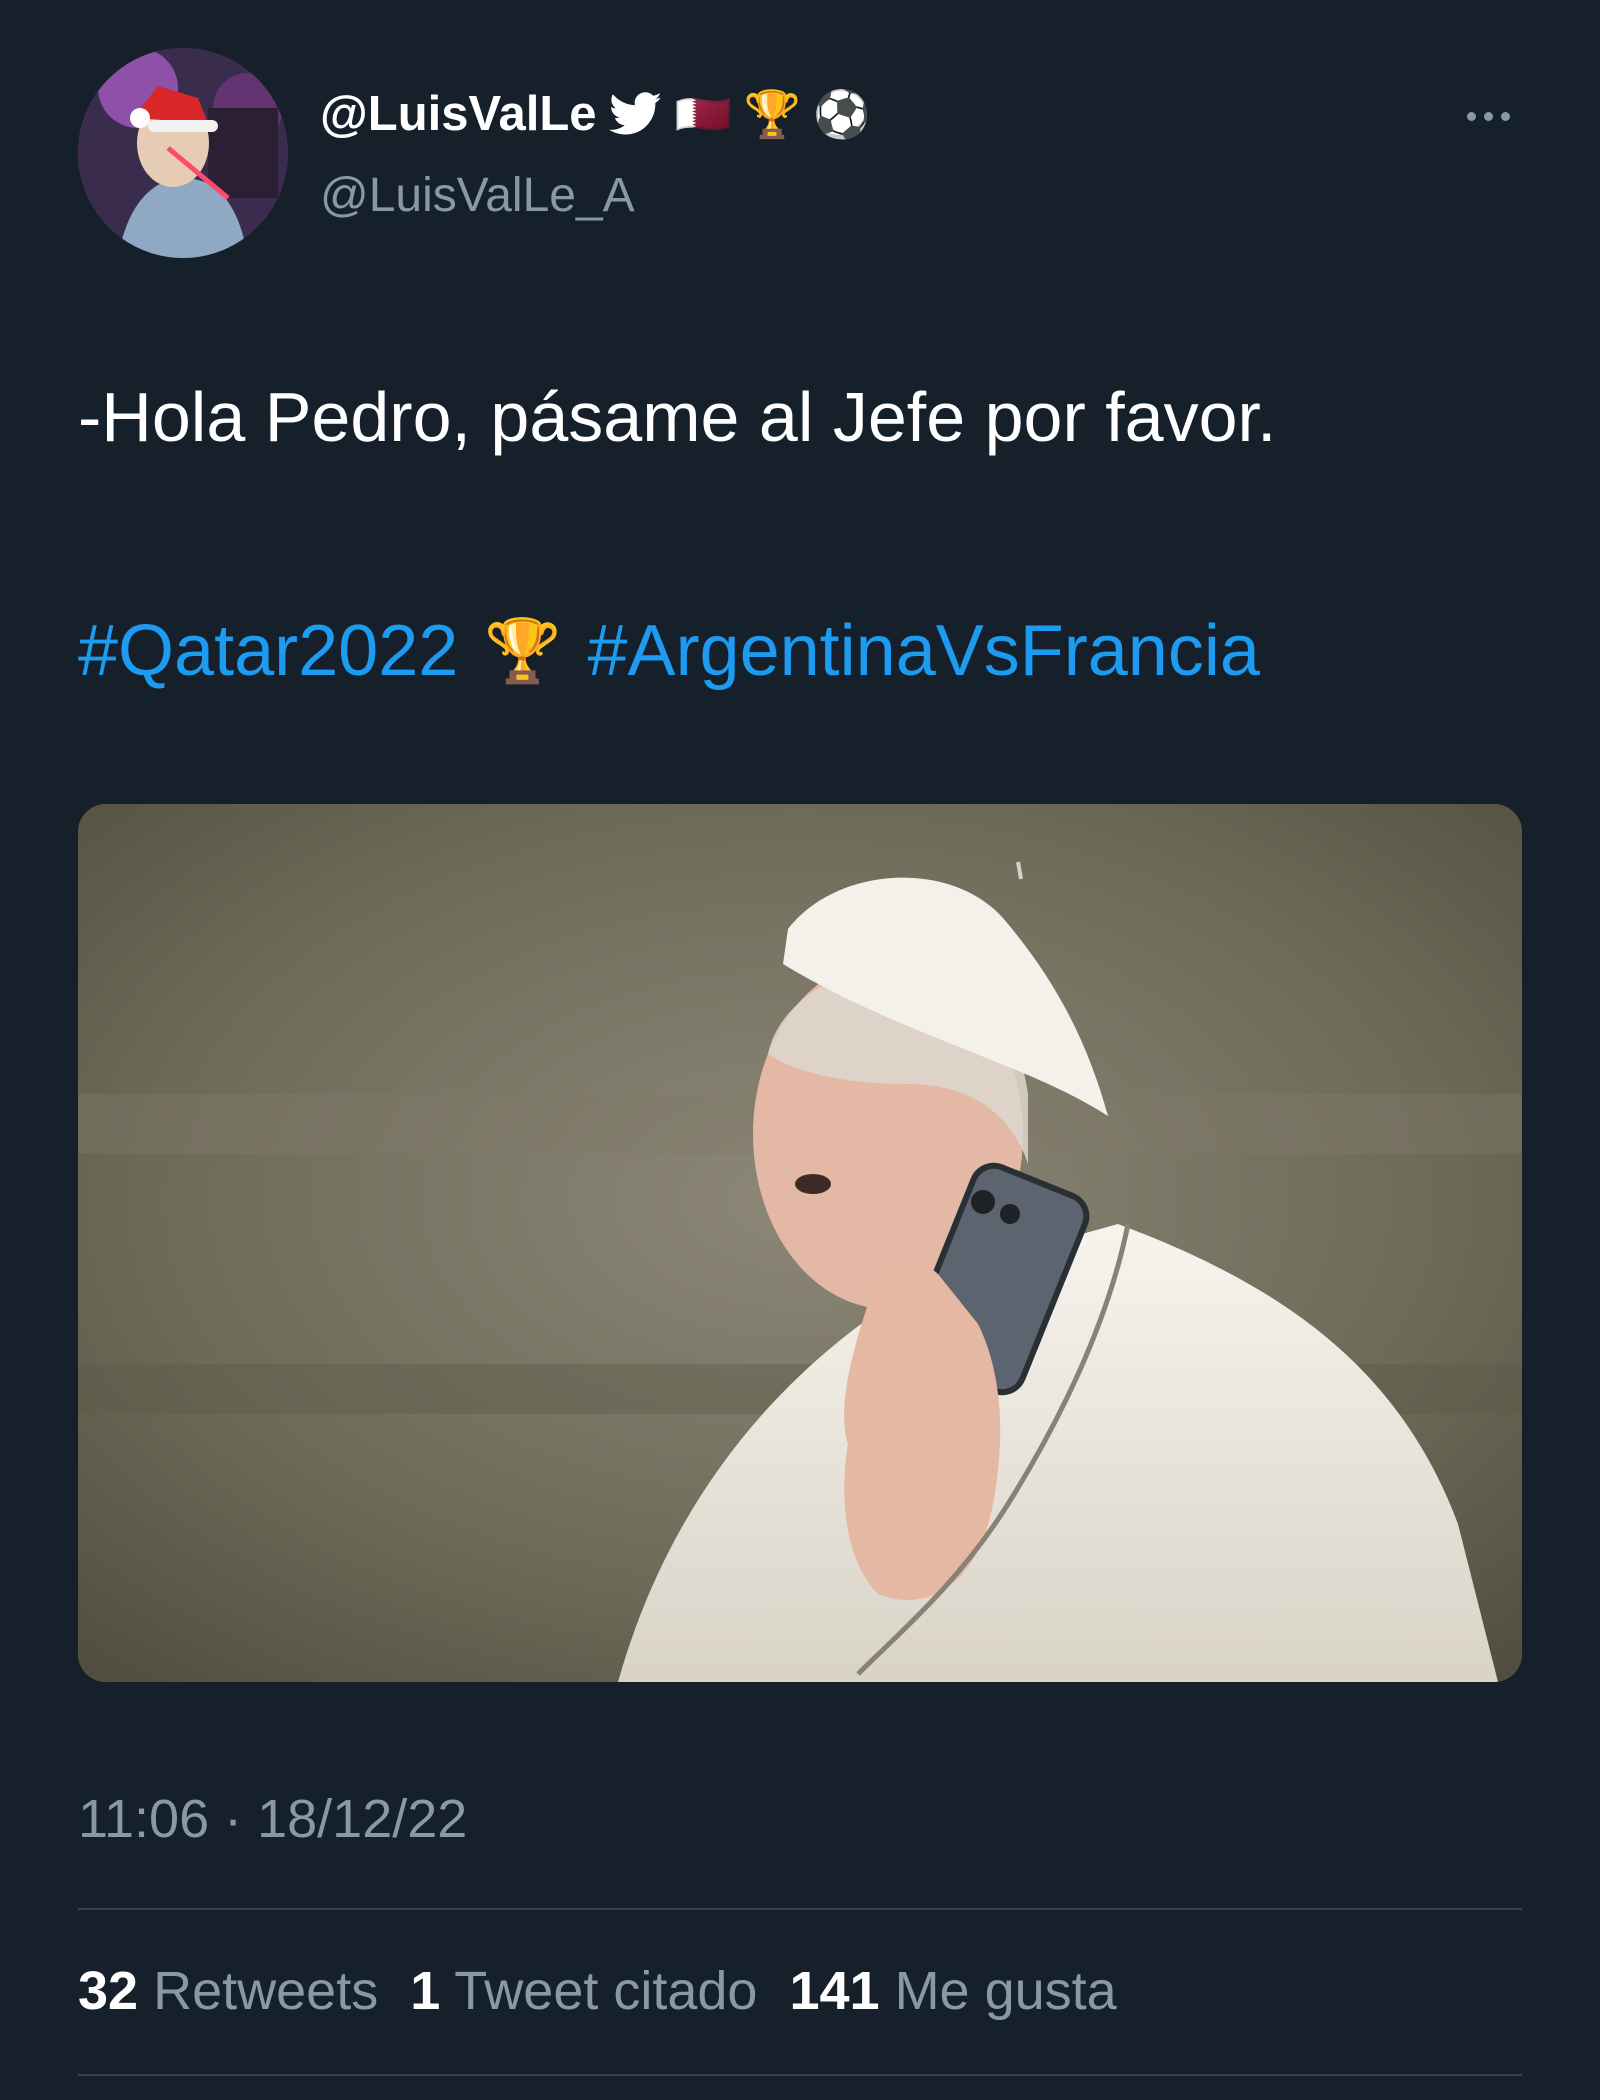 This screenshot has width=1600, height=2100. What do you see at coordinates (108, 1991) in the screenshot?
I see `retweets-number: 32` at bounding box center [108, 1991].